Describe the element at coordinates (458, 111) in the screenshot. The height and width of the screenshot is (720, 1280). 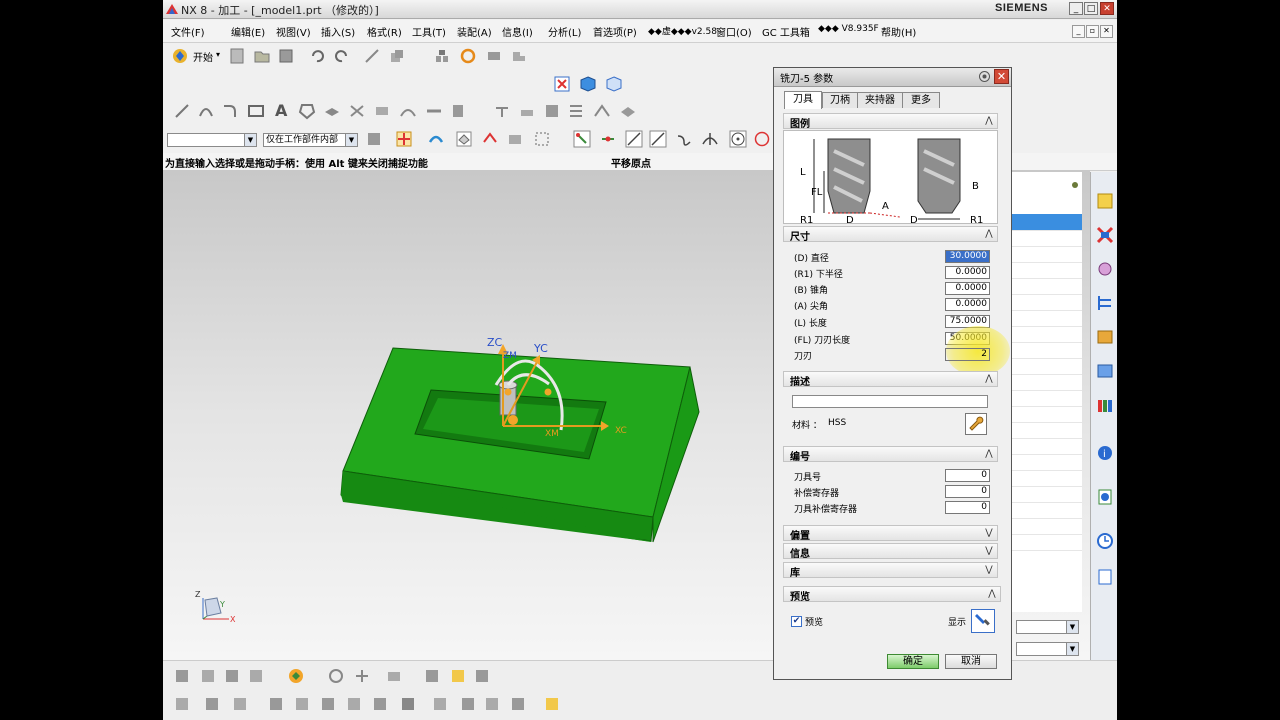
I see `mirror-icon` at that location.